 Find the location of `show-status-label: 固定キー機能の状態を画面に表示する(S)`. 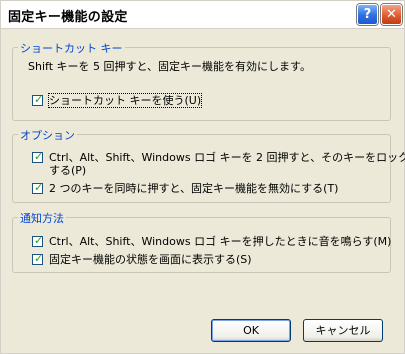

show-status-label: 固定キー機能の状態を画面に表示する(S) is located at coordinates (150, 259).